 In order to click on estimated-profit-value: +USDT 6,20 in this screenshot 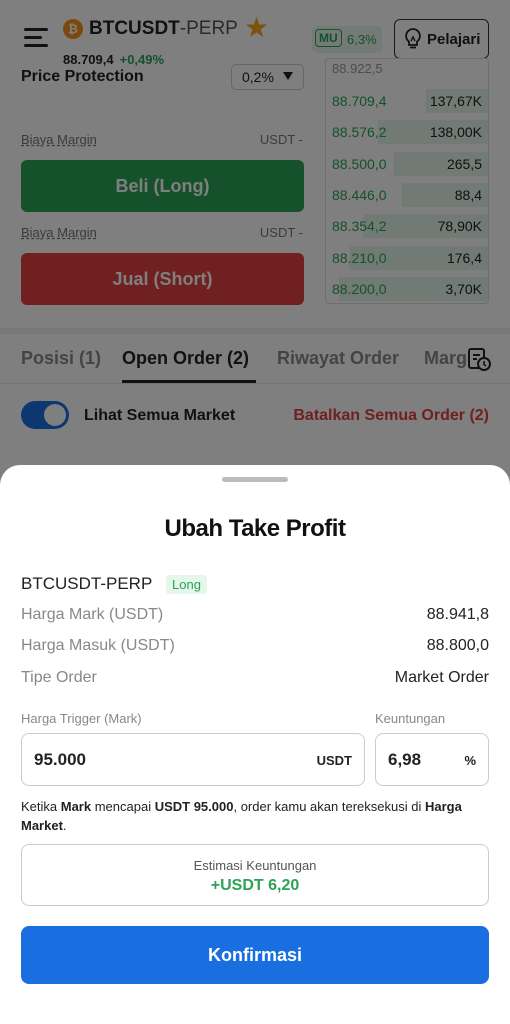, I will do `click(255, 885)`.